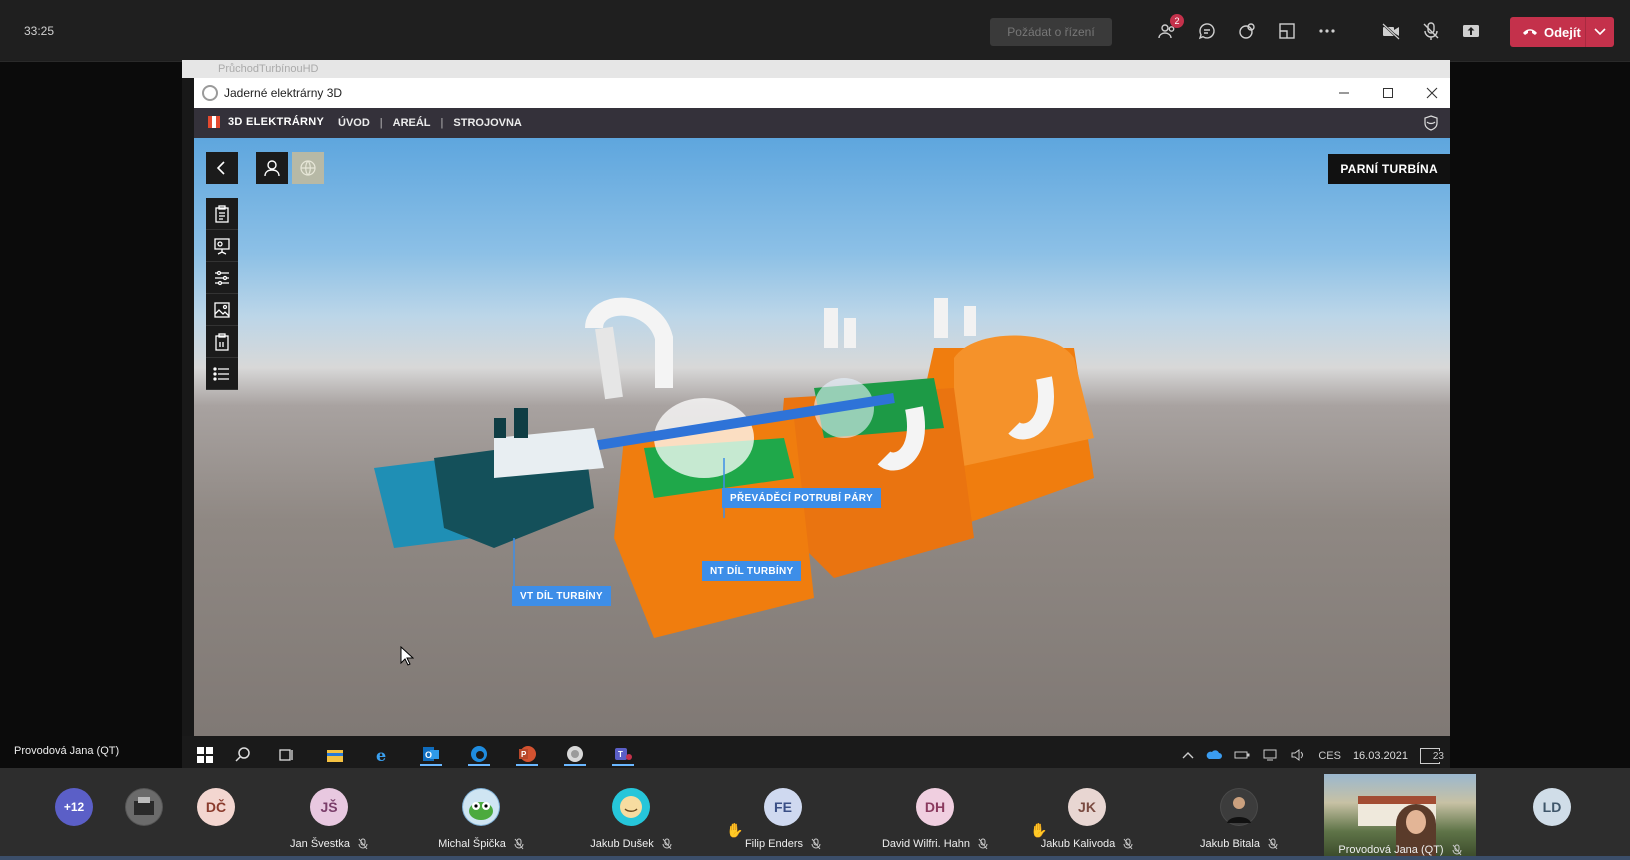 The height and width of the screenshot is (860, 1630). Describe the element at coordinates (320, 844) in the screenshot. I see `participant-name-text: Jan Švestka` at that location.